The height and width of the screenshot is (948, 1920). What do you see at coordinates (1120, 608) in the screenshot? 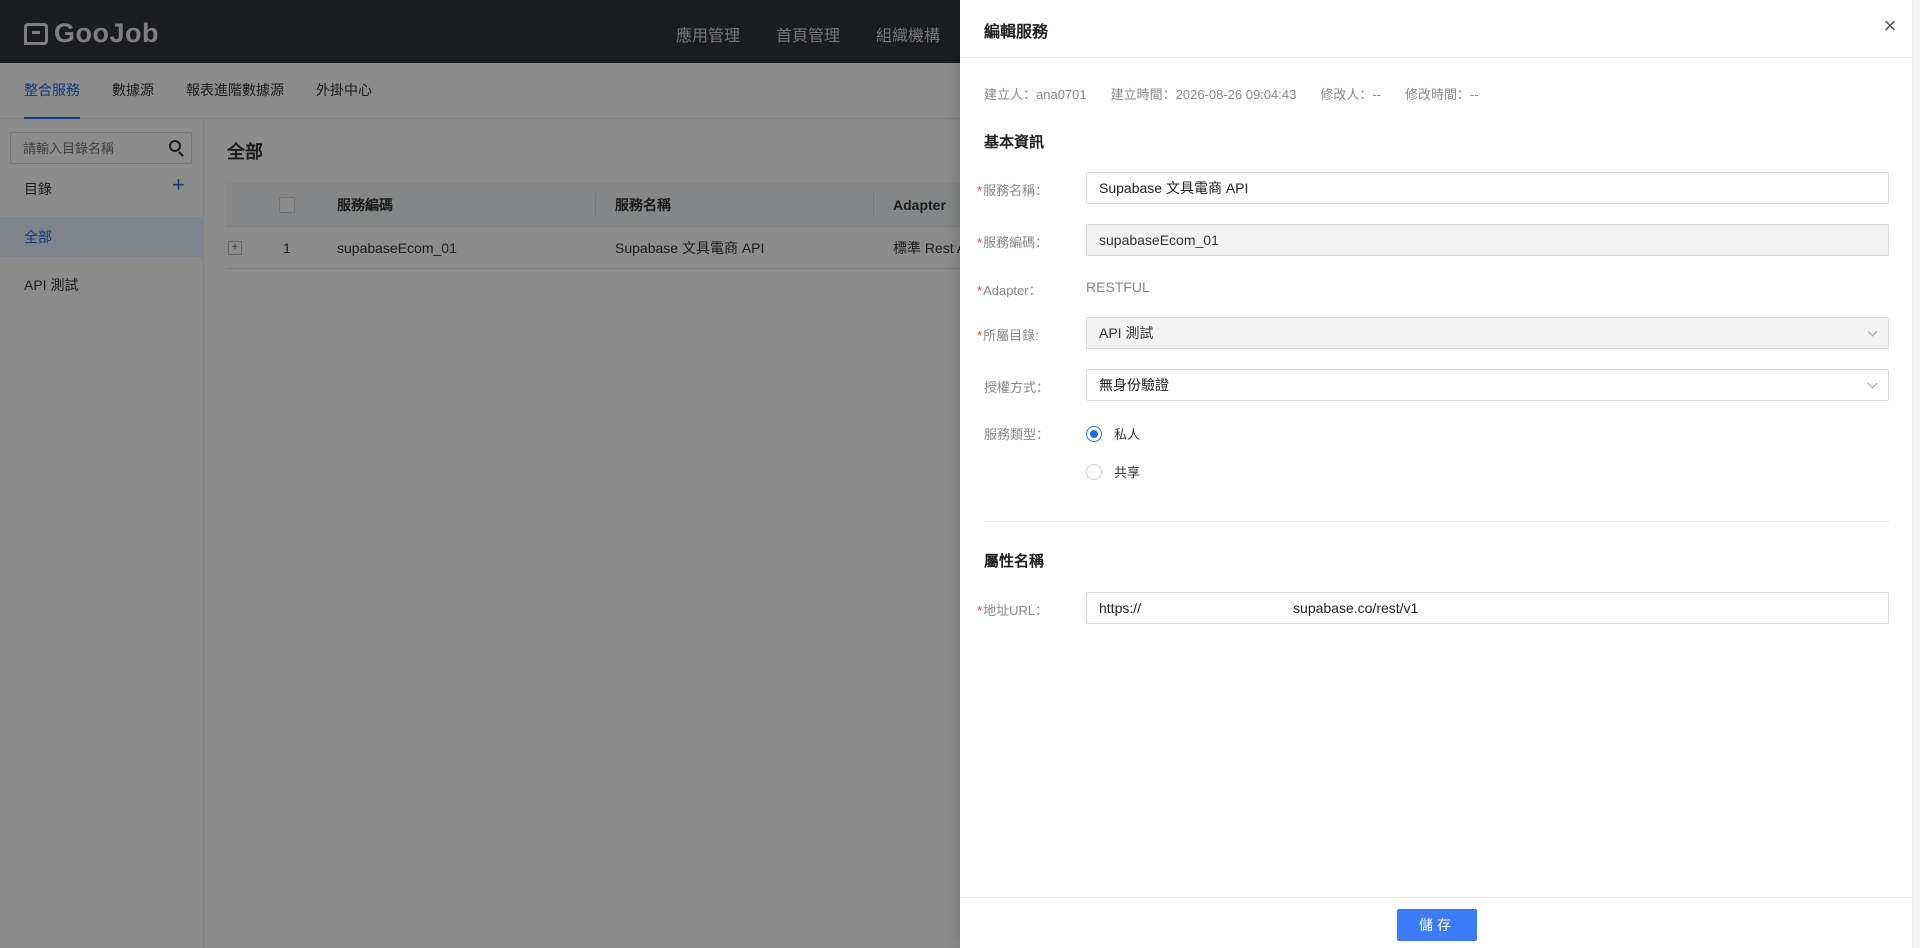
I see `url-prefix: https://` at bounding box center [1120, 608].